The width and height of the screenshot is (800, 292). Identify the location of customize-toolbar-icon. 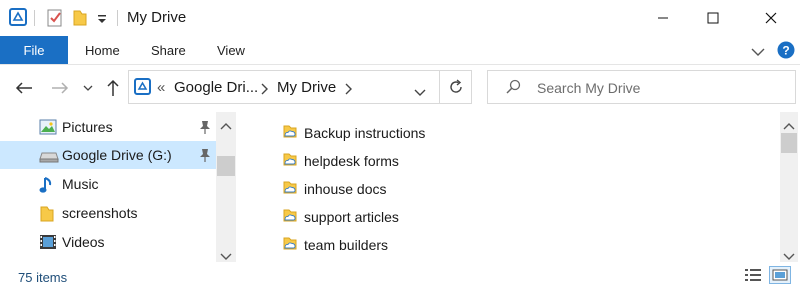
(102, 21).